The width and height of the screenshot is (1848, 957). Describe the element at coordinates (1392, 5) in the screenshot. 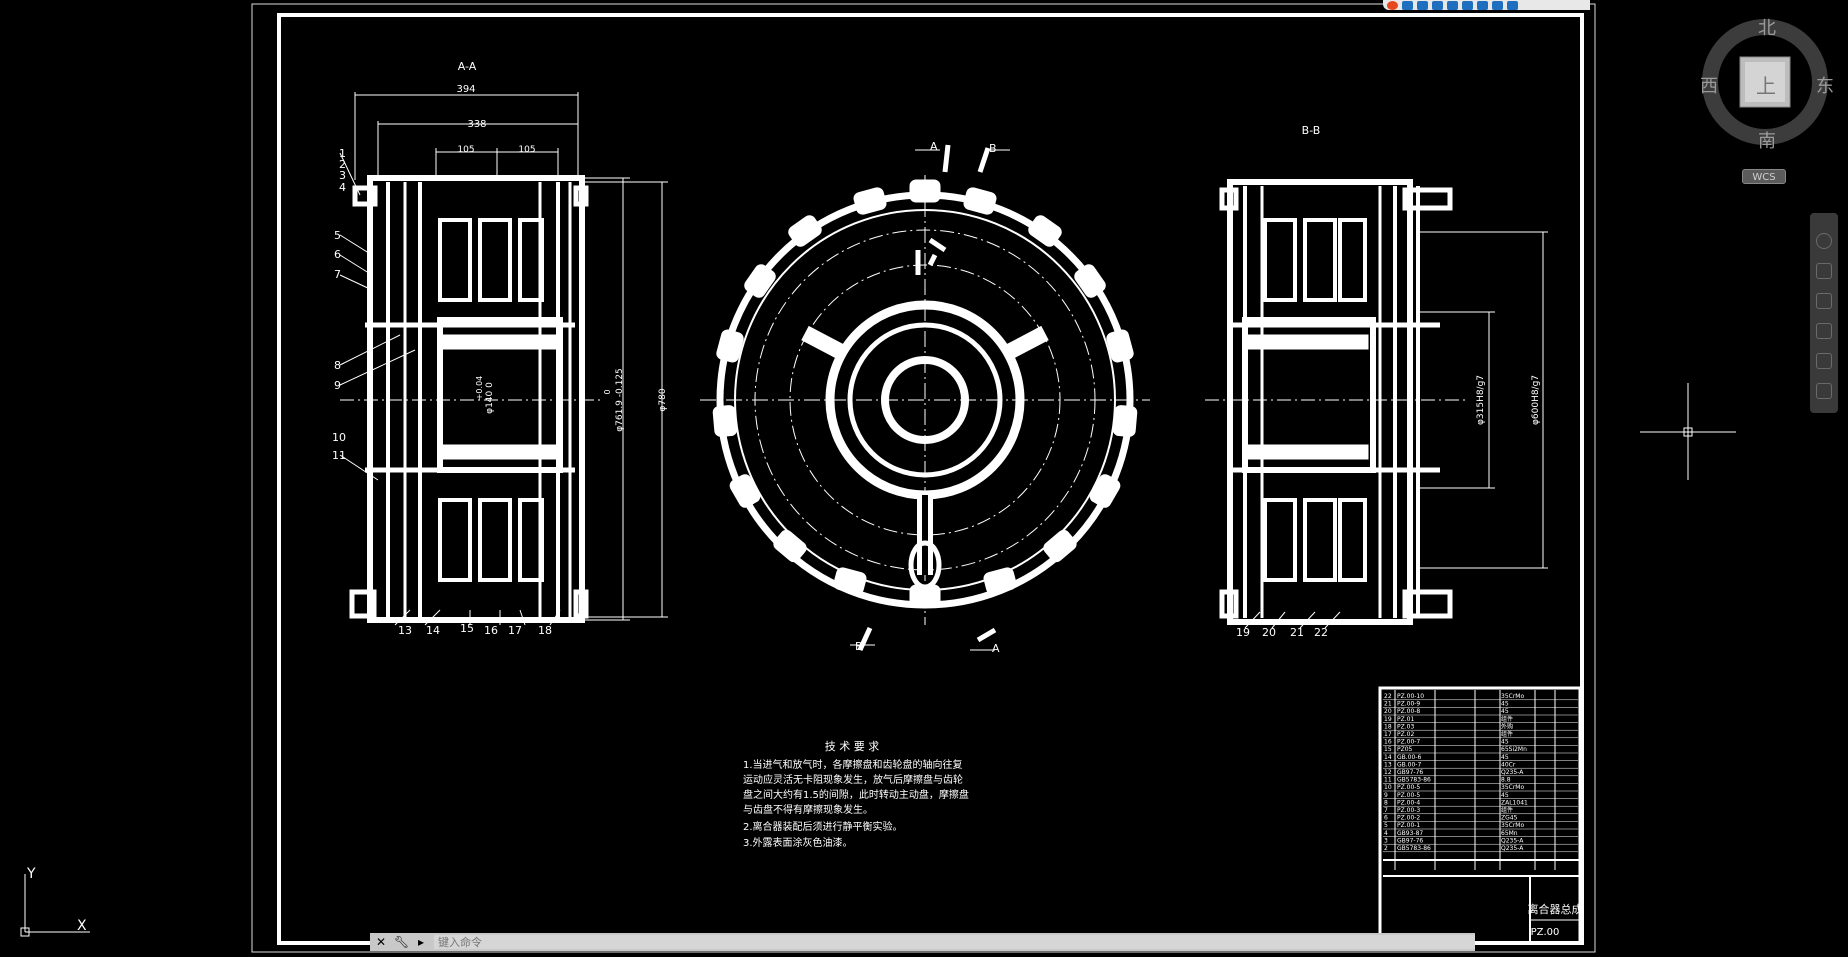

I see `app-logo-icon` at that location.